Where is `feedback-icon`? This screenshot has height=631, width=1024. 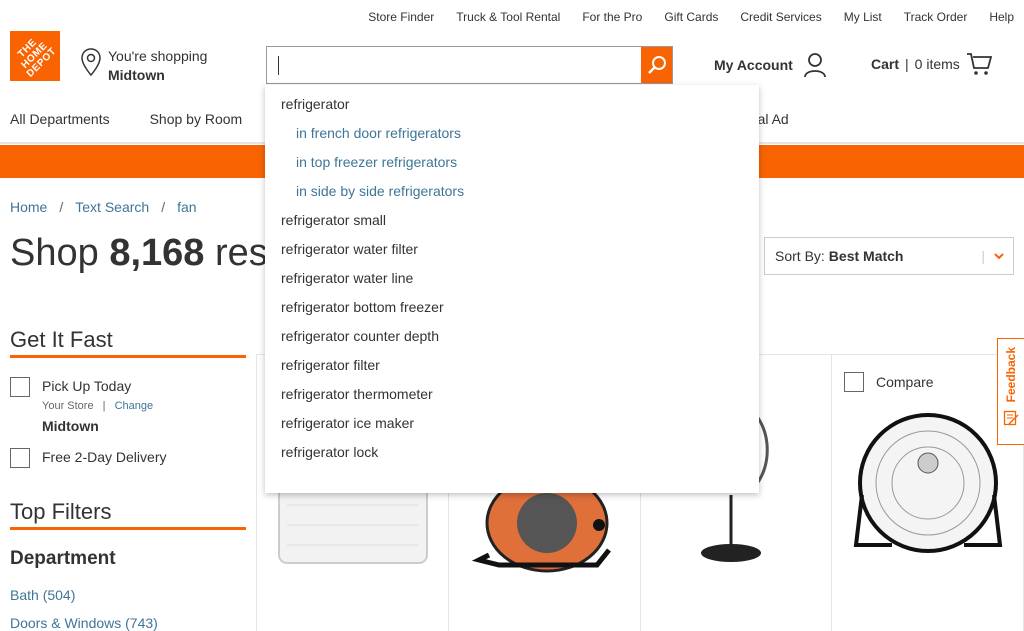 feedback-icon is located at coordinates (1011, 418).